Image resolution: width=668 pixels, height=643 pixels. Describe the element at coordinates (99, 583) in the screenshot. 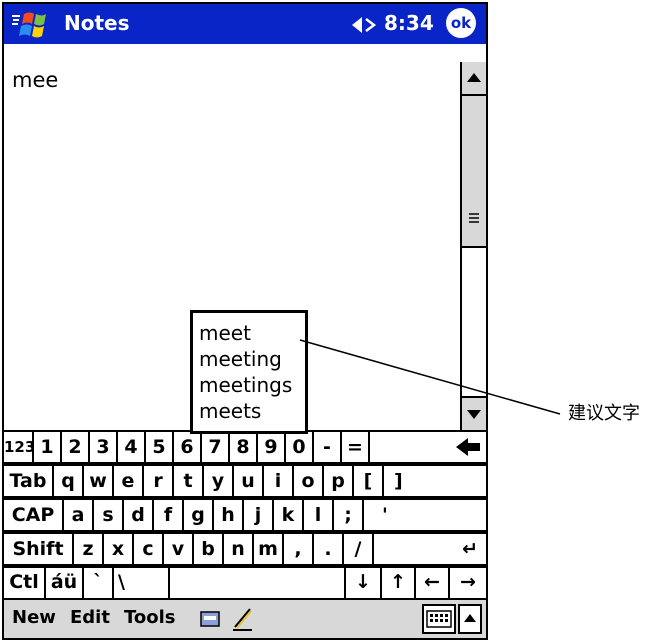

I see `key-backtick: `` at that location.